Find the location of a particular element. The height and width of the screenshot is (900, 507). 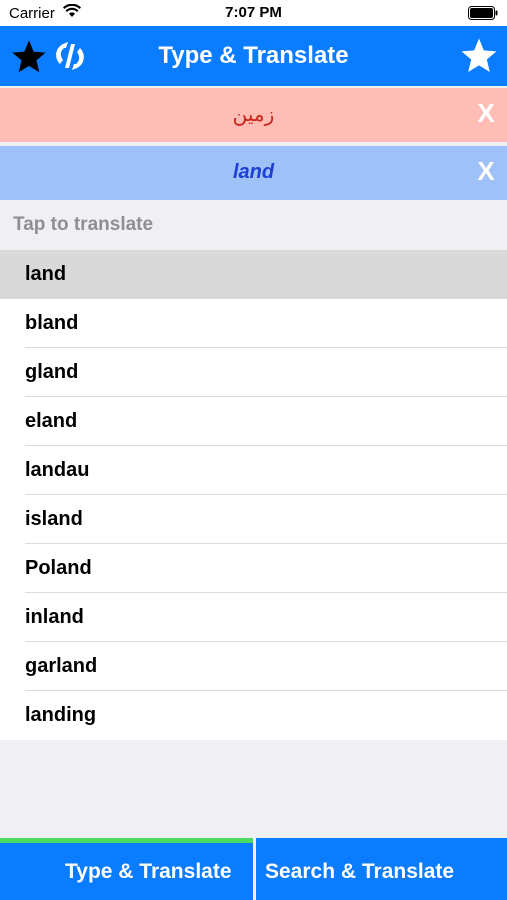

list-item-label: landing is located at coordinates (61, 715).